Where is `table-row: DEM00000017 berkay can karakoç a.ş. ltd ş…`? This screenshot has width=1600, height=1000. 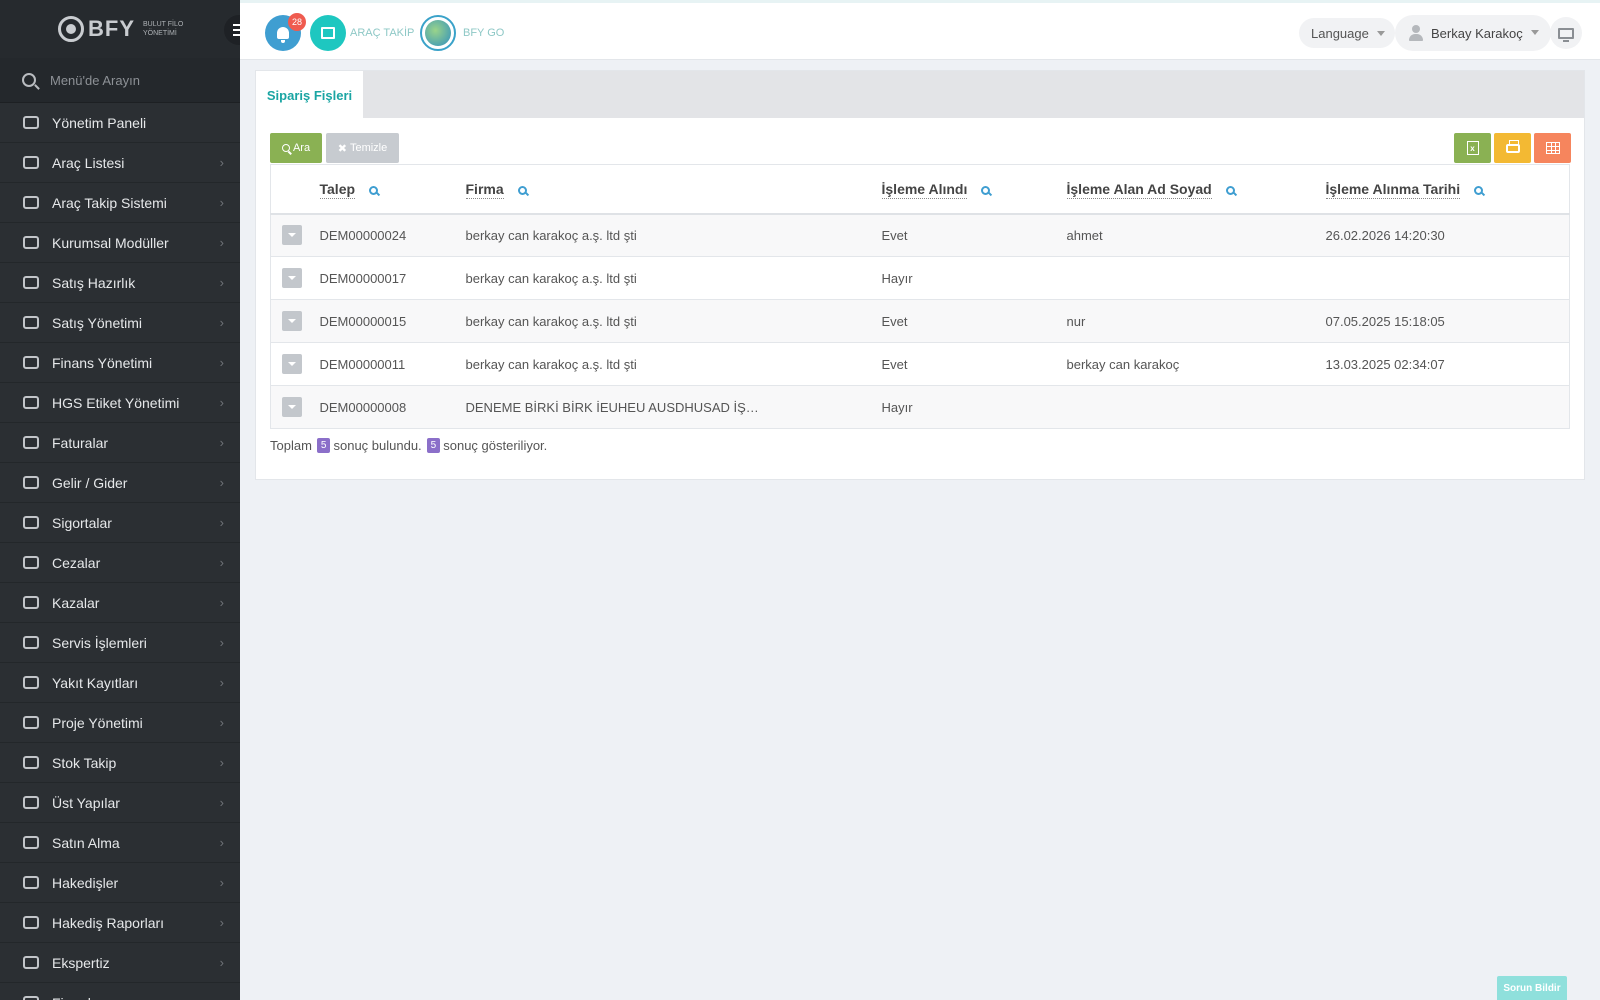
table-row: DEM00000017 berkay can karakoç a.ş. ltd ş… is located at coordinates (920, 278).